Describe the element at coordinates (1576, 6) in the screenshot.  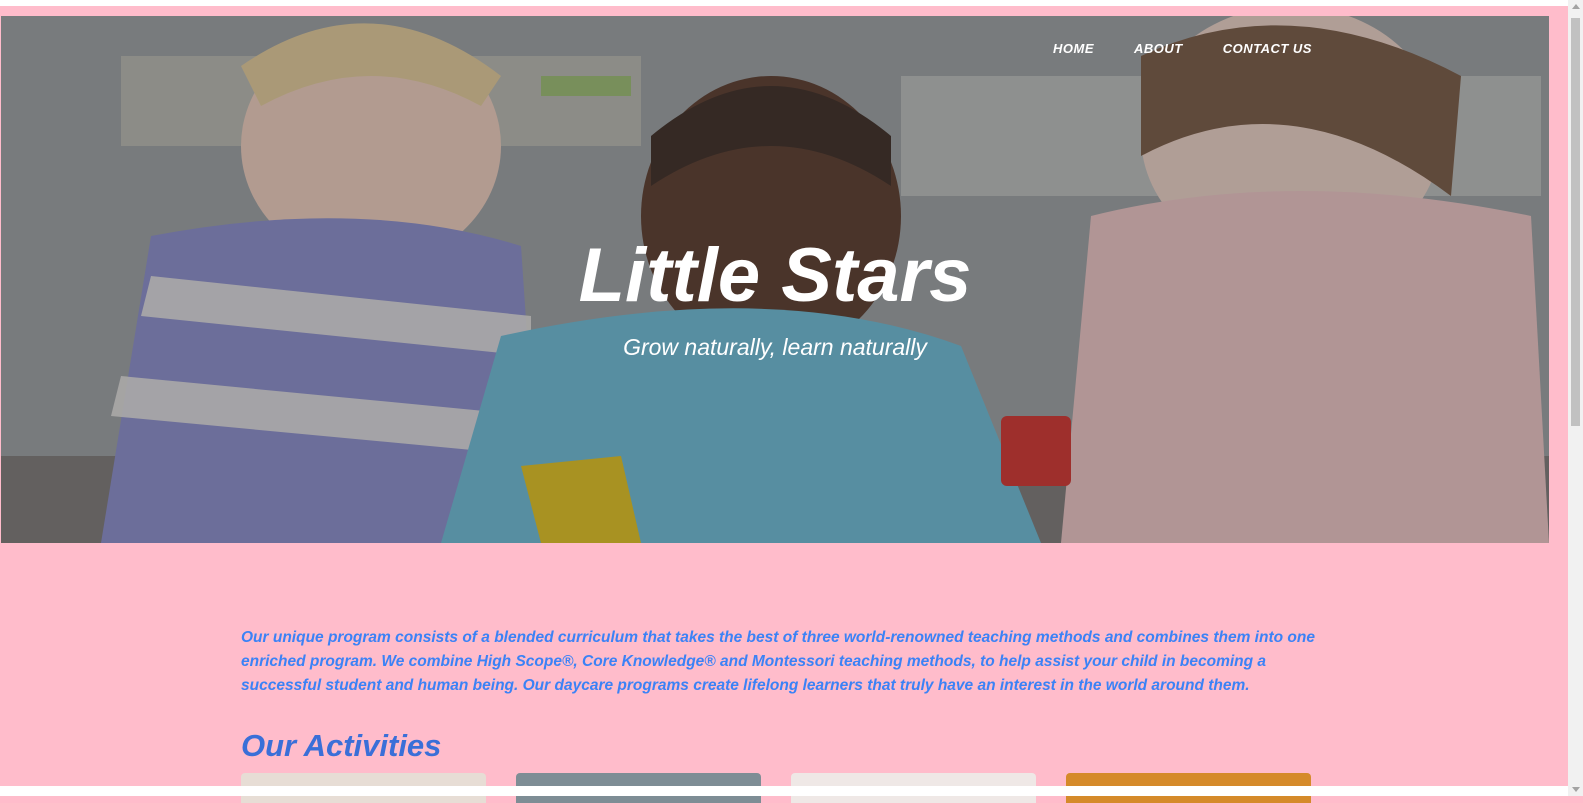
I see `scroll-up-arrow-icon` at that location.